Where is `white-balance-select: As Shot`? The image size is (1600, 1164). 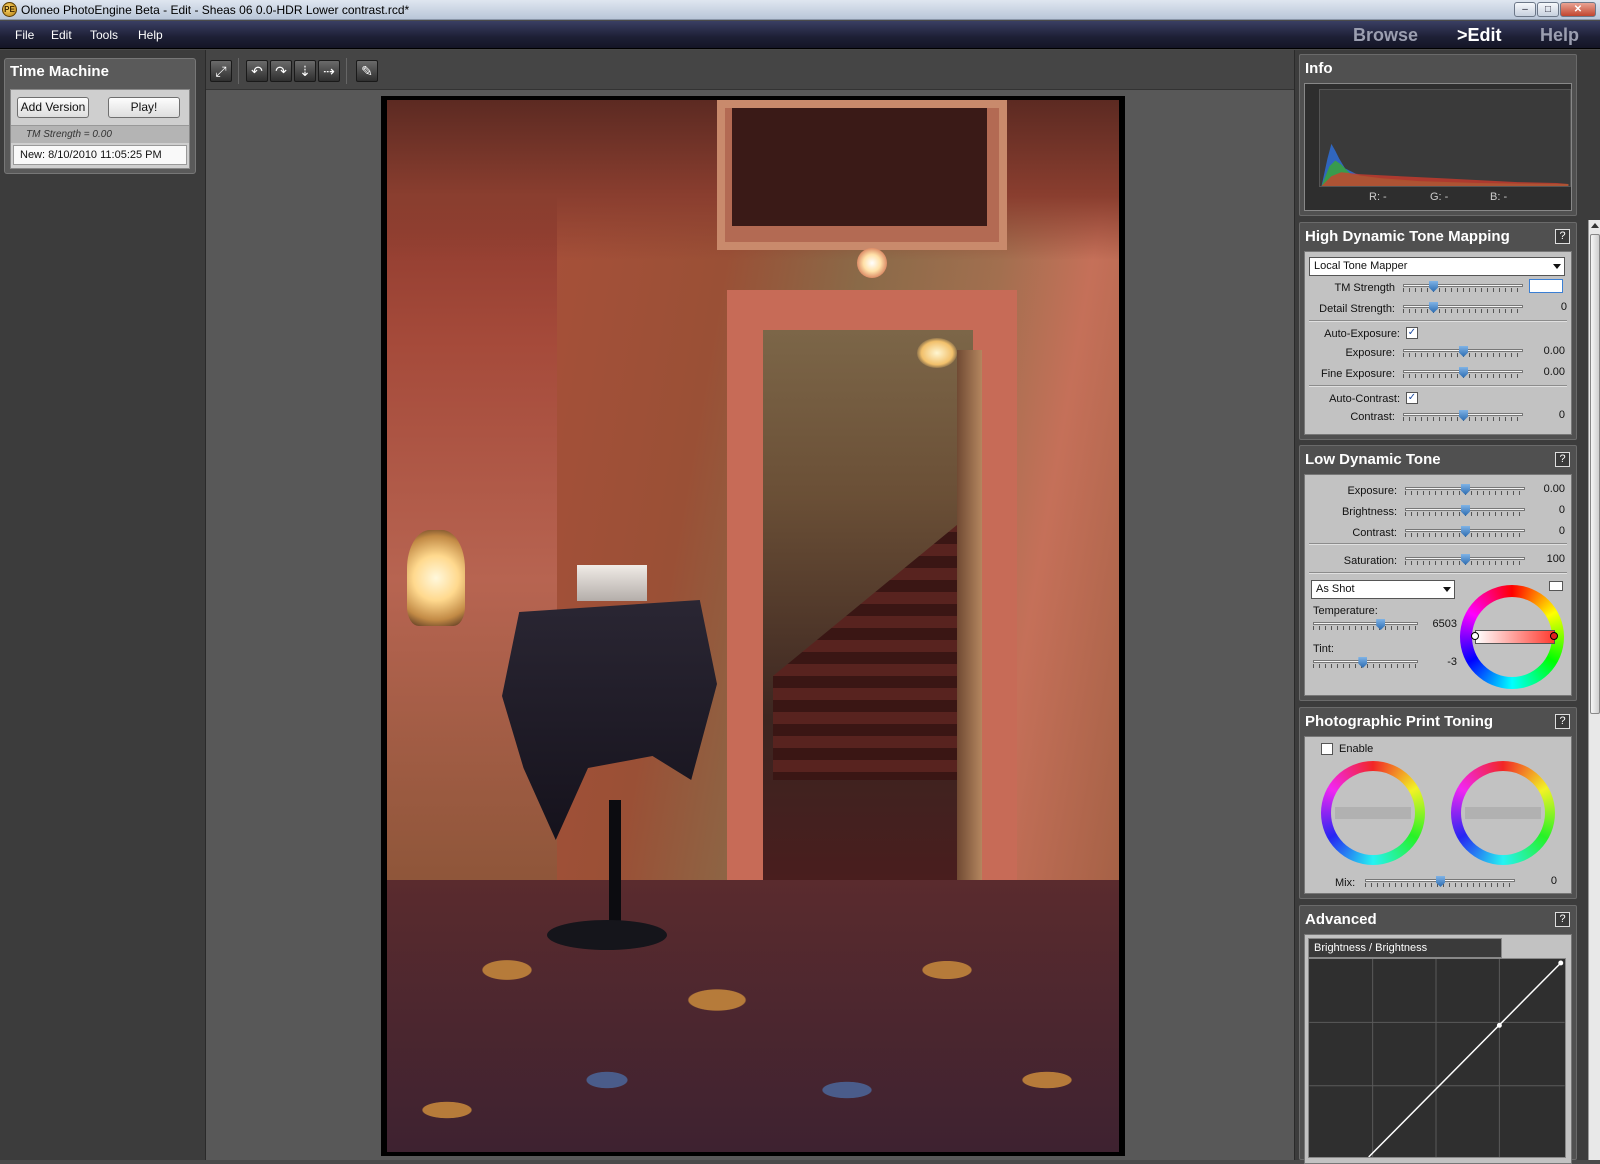
white-balance-select: As Shot is located at coordinates (1383, 589).